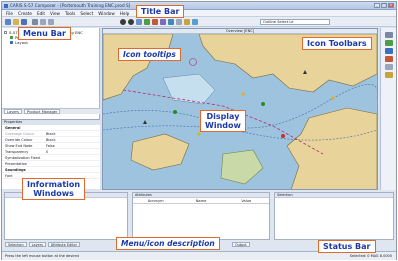 This screenshot has width=398, height=261. What do you see at coordinates (223, 121) in the screenshot?
I see `callout-display-window: Display Window` at bounding box center [223, 121].